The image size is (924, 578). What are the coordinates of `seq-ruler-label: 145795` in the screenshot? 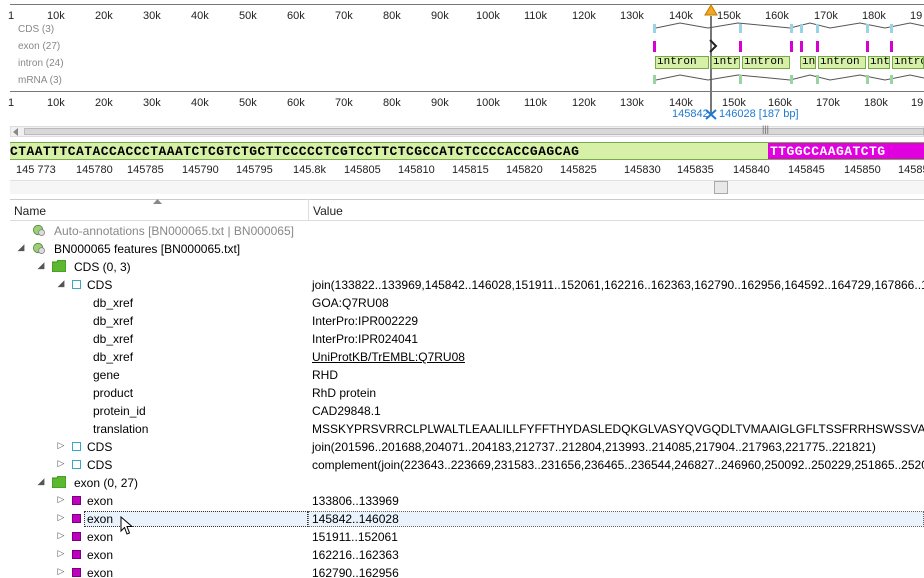 It's located at (254, 170).